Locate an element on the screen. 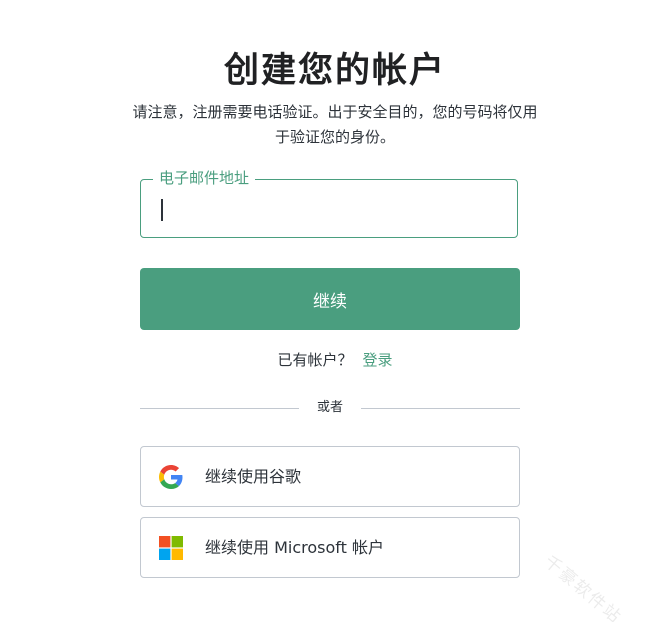  microsoft-login-button: 继续使用 Microsoft 帐户 is located at coordinates (330, 547).